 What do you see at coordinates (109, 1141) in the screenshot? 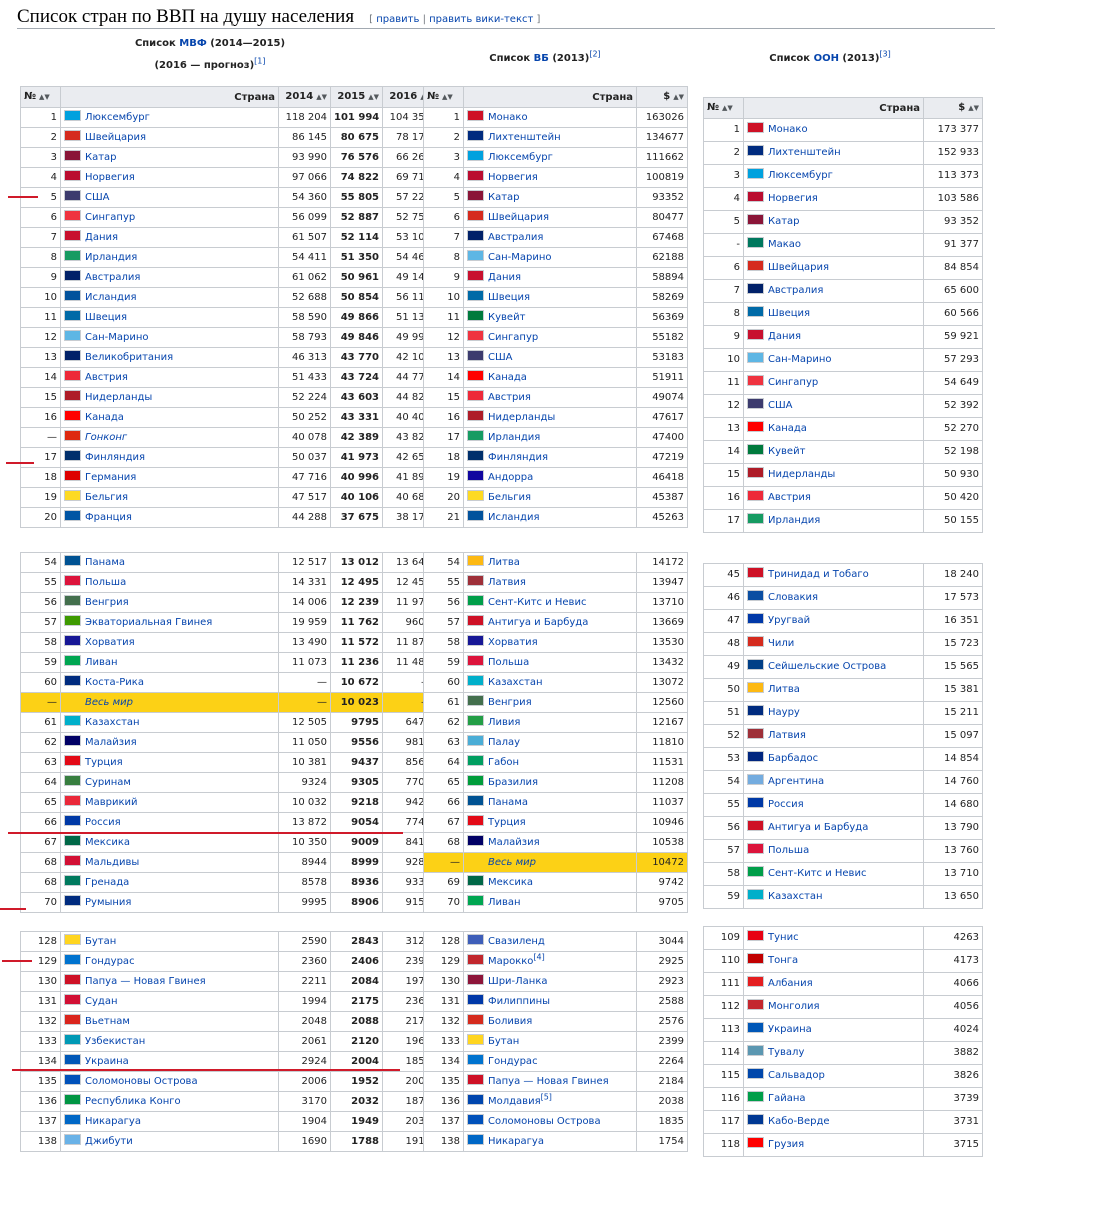
I see `country-link: Джибути` at bounding box center [109, 1141].